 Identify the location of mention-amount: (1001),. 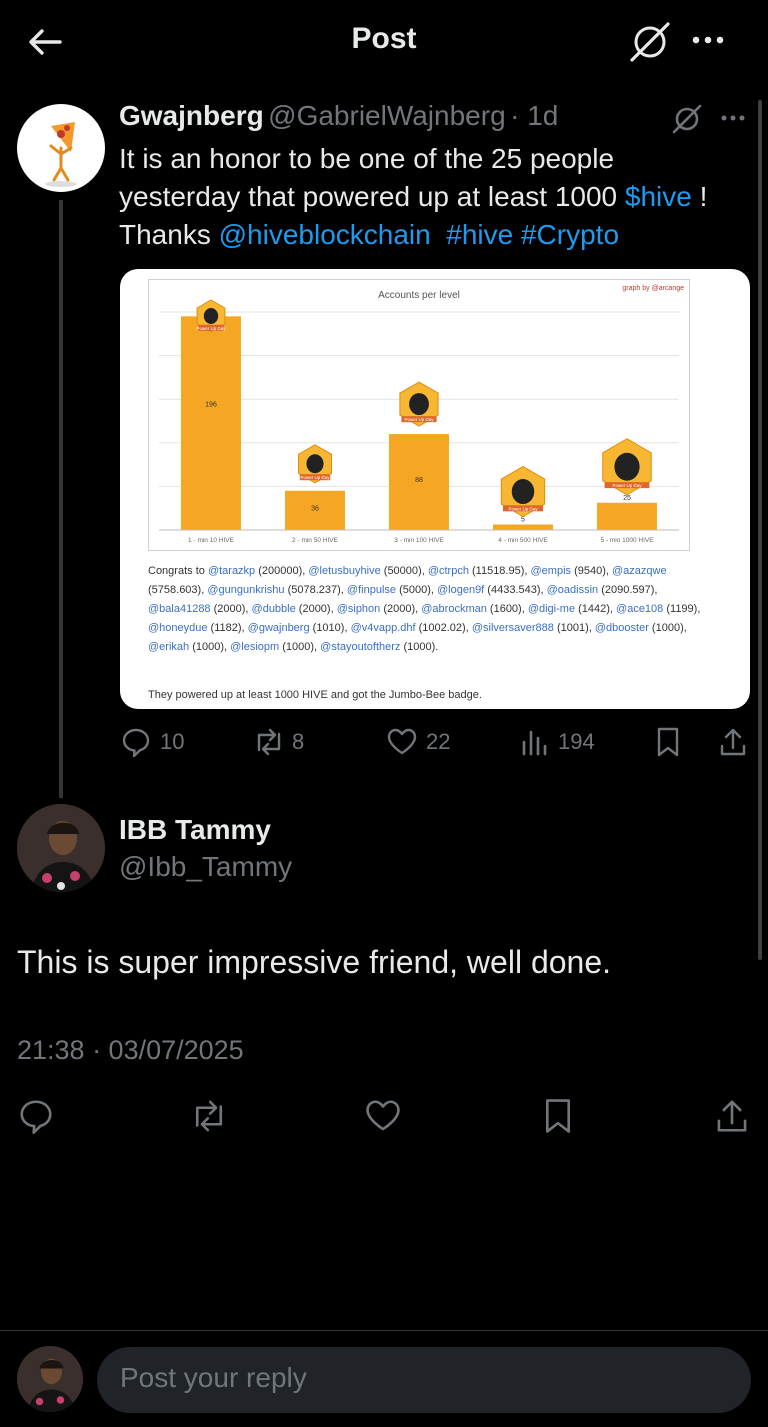
(574, 628).